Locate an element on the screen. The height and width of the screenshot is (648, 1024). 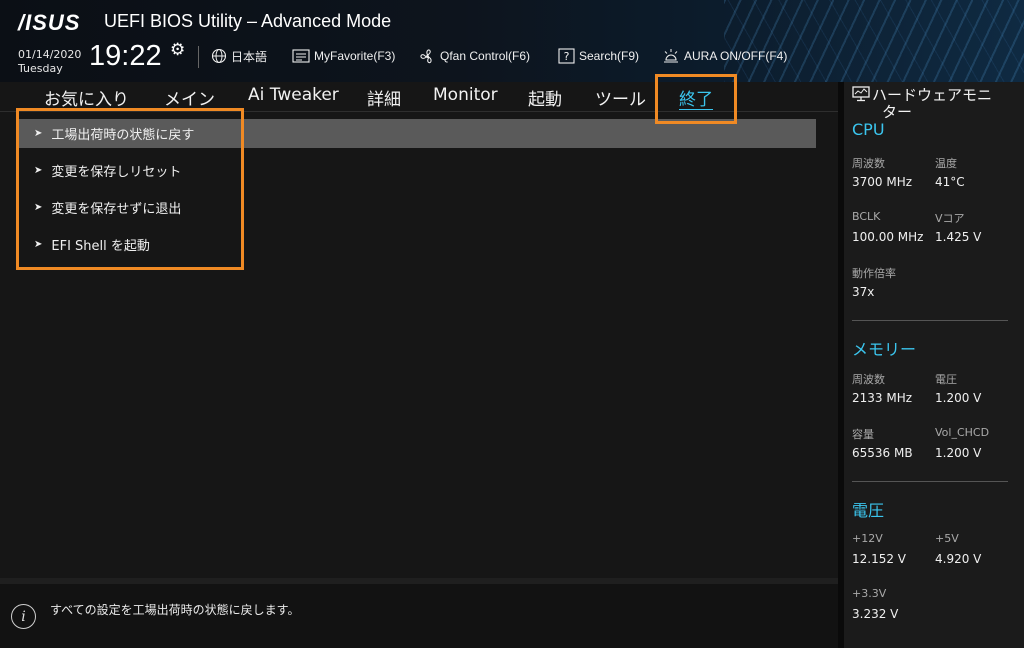
memory-capacity-value: 65536 MB is located at coordinates (882, 453).